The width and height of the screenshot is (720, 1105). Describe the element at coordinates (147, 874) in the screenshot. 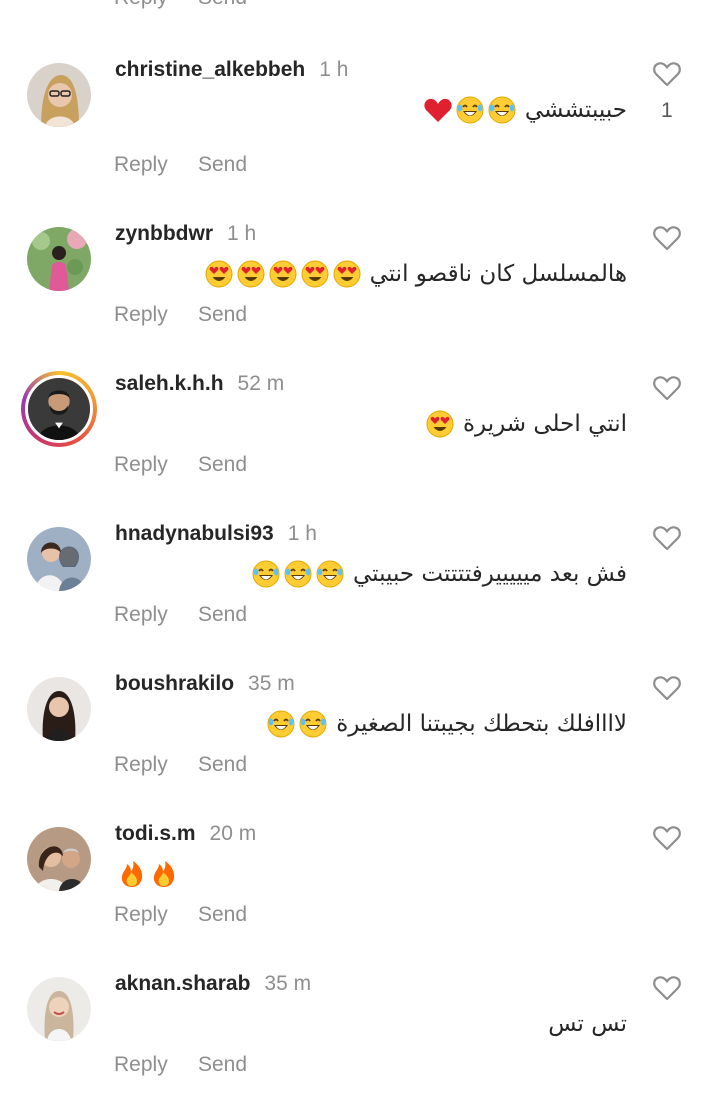

I see `comment-text` at that location.